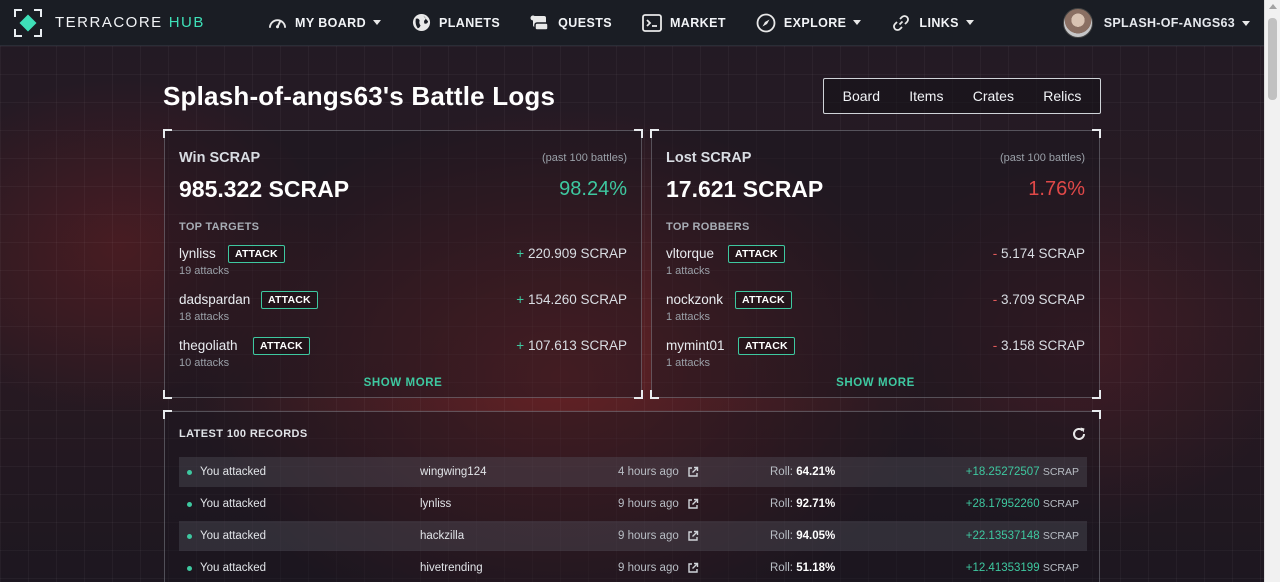 The height and width of the screenshot is (582, 1280). Describe the element at coordinates (519, 536) in the screenshot. I see `record-user: hackzilla` at that location.